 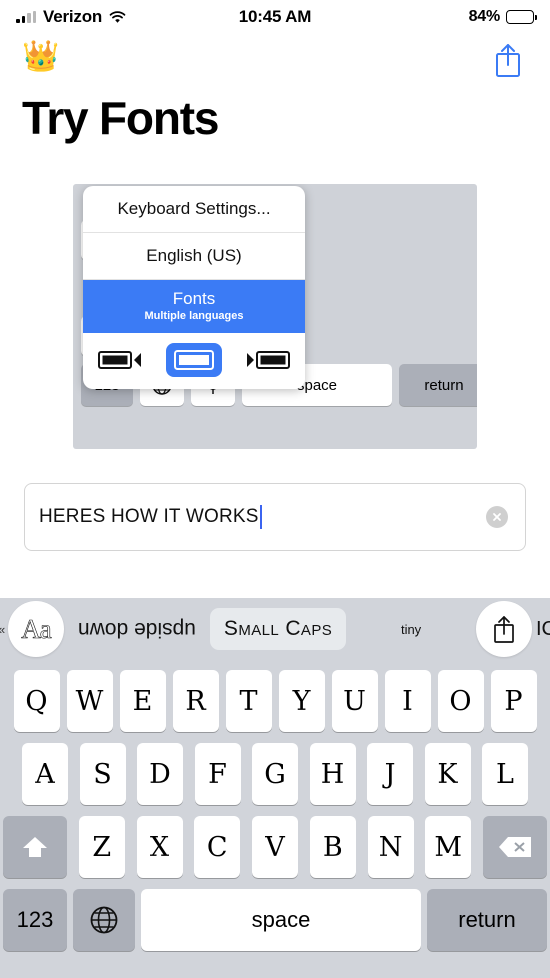 I want to click on key-e: E, so click(x=142, y=701).